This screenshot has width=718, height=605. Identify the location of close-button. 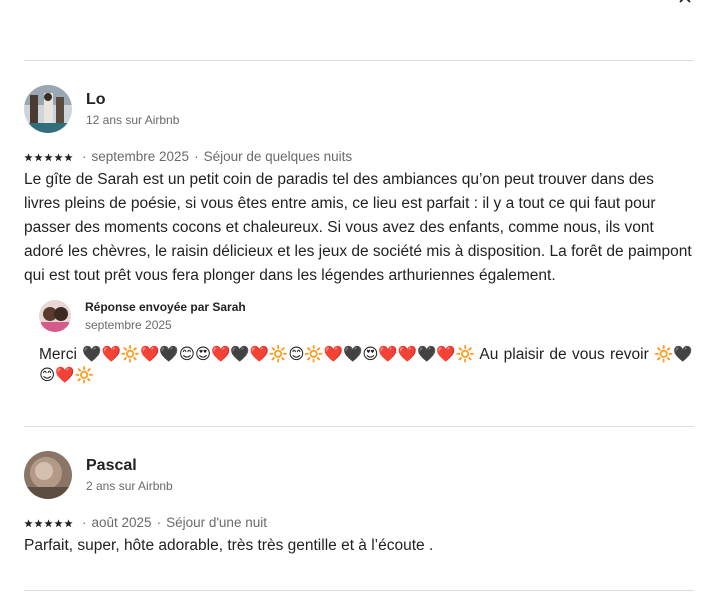
(686, 5).